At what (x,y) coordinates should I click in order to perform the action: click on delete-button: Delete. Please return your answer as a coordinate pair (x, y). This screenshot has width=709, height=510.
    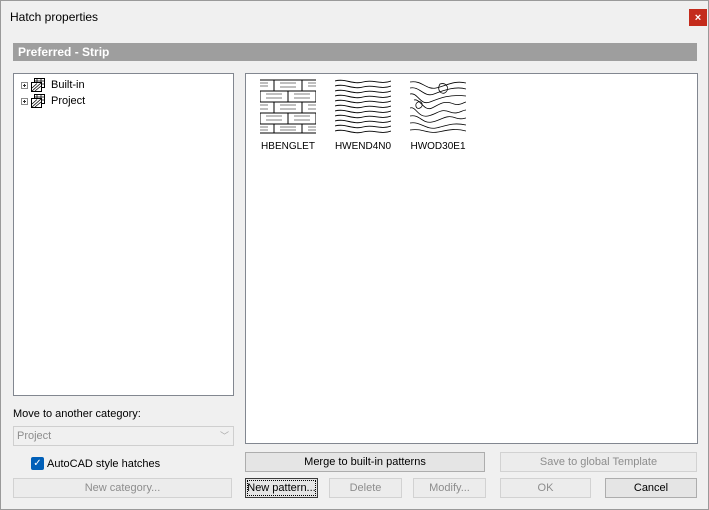
    Looking at the image, I should click on (365, 488).